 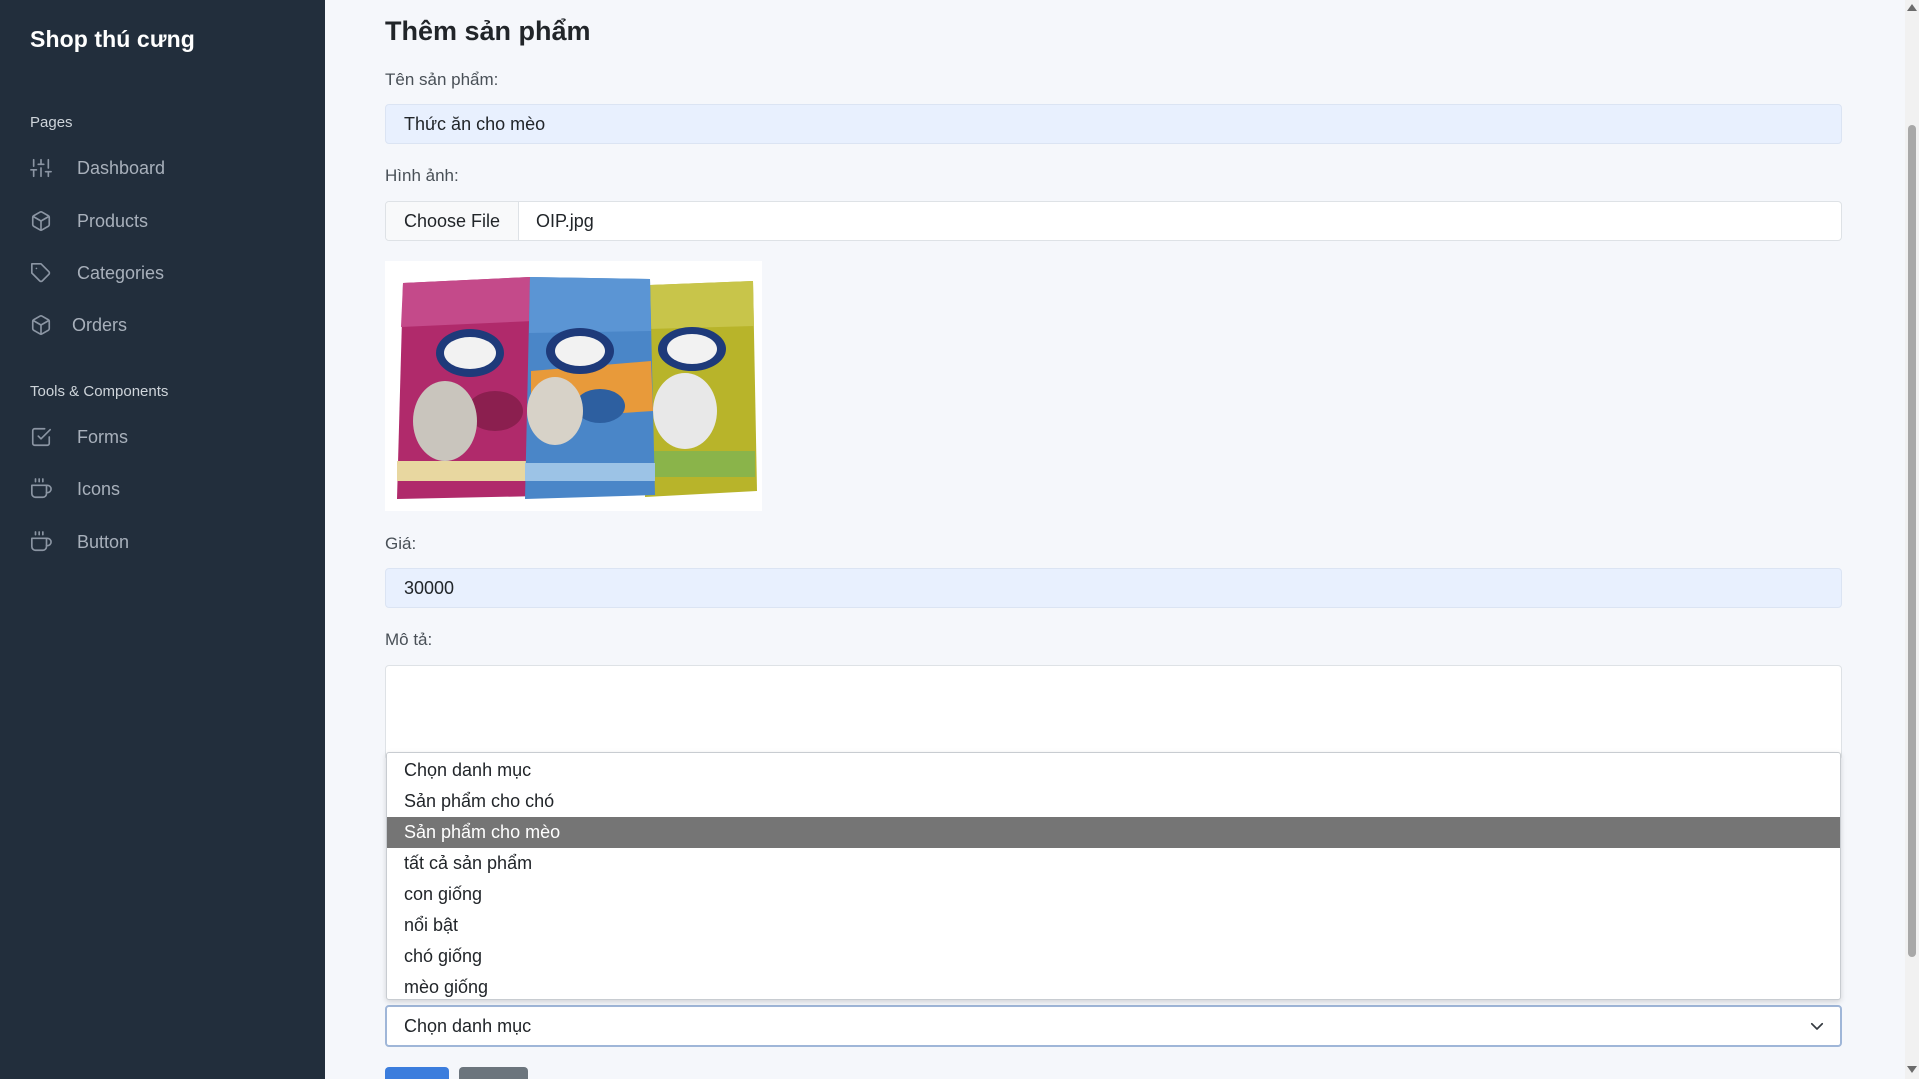 I want to click on check-square-icon, so click(x=46, y=437).